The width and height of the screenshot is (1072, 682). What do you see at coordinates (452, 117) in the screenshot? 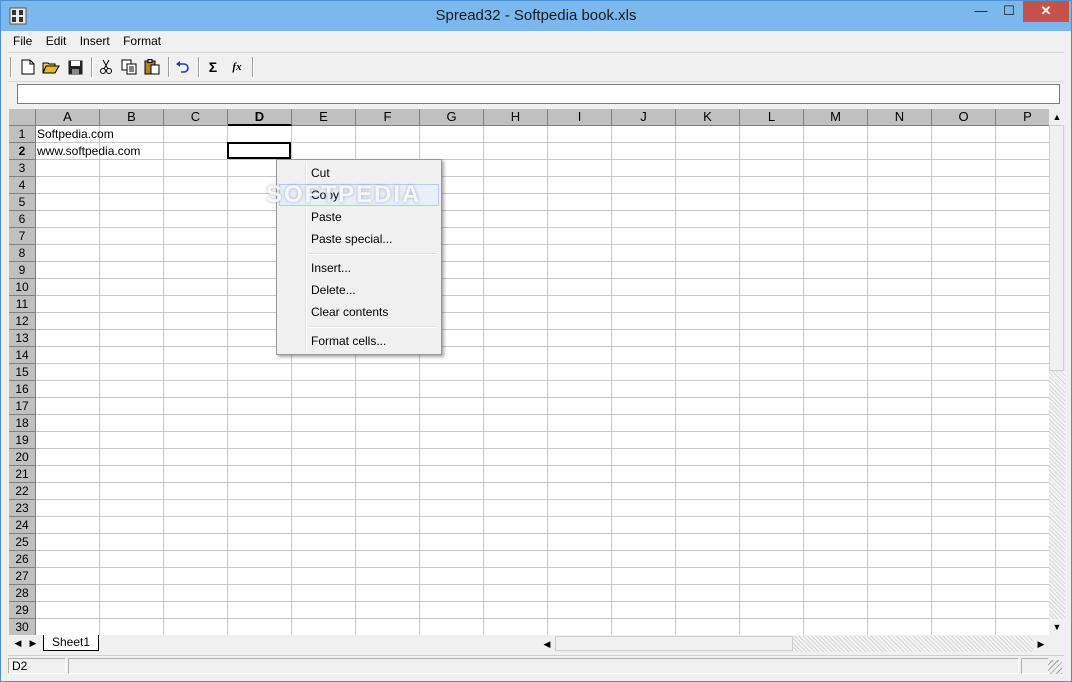
I see `column-header-g: G` at bounding box center [452, 117].